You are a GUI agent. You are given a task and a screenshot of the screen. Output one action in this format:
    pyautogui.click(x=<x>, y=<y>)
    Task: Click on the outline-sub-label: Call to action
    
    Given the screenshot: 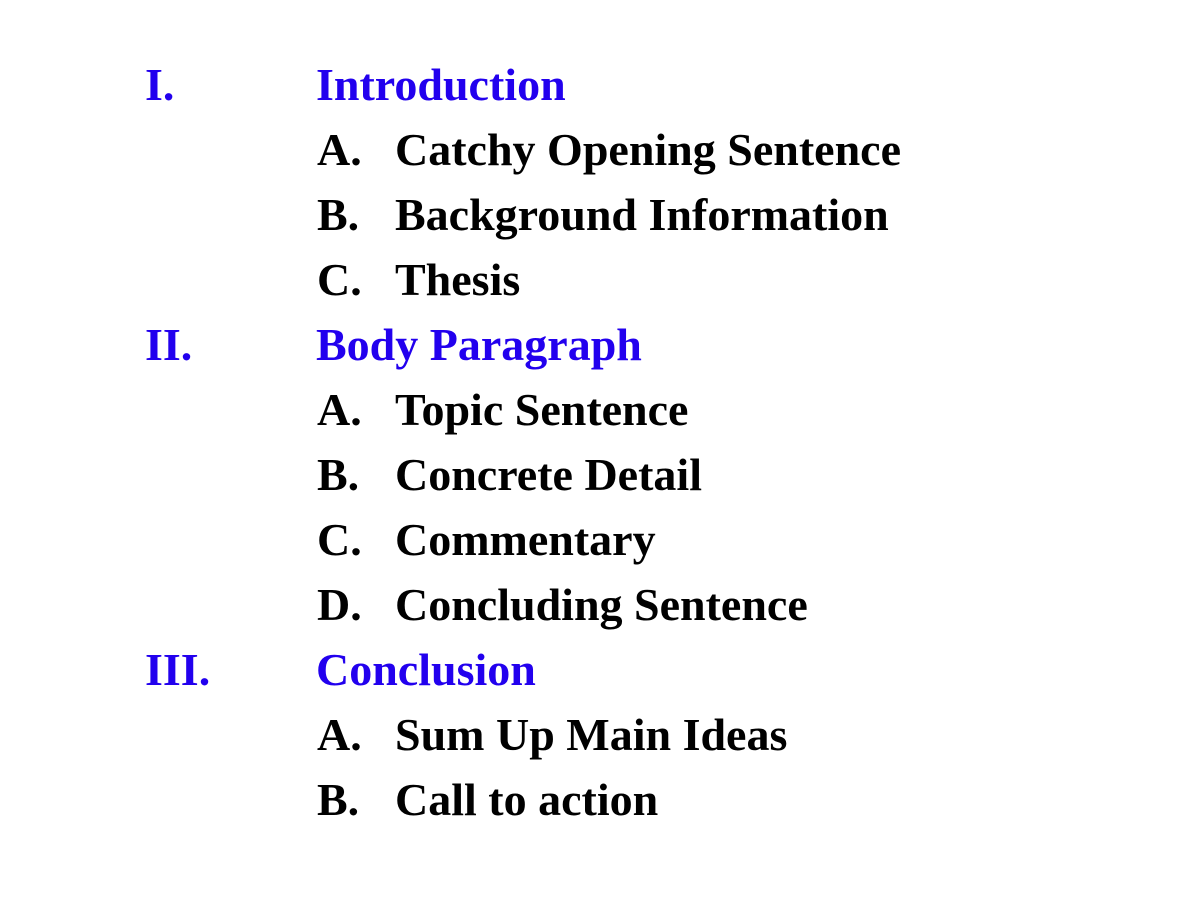 What is the action you would take?
    pyautogui.click(x=527, y=799)
    